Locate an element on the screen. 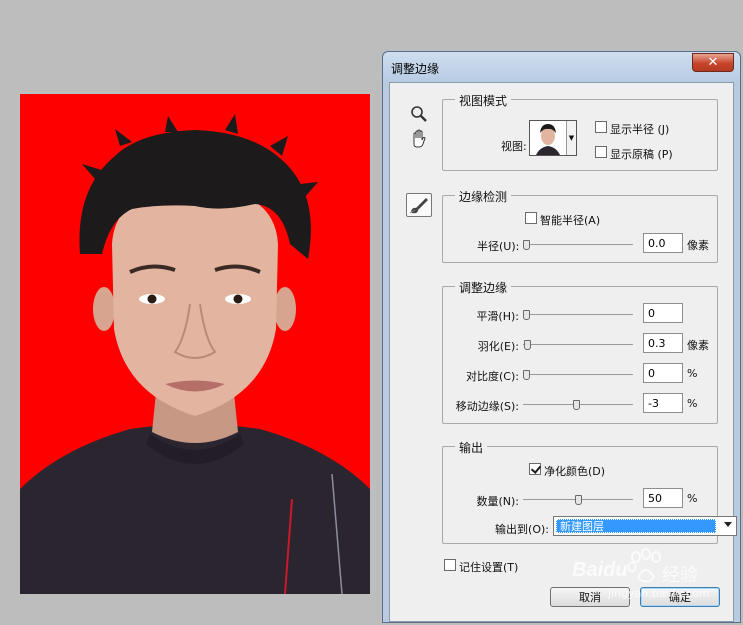  feather-slider-thumb is located at coordinates (527, 345).